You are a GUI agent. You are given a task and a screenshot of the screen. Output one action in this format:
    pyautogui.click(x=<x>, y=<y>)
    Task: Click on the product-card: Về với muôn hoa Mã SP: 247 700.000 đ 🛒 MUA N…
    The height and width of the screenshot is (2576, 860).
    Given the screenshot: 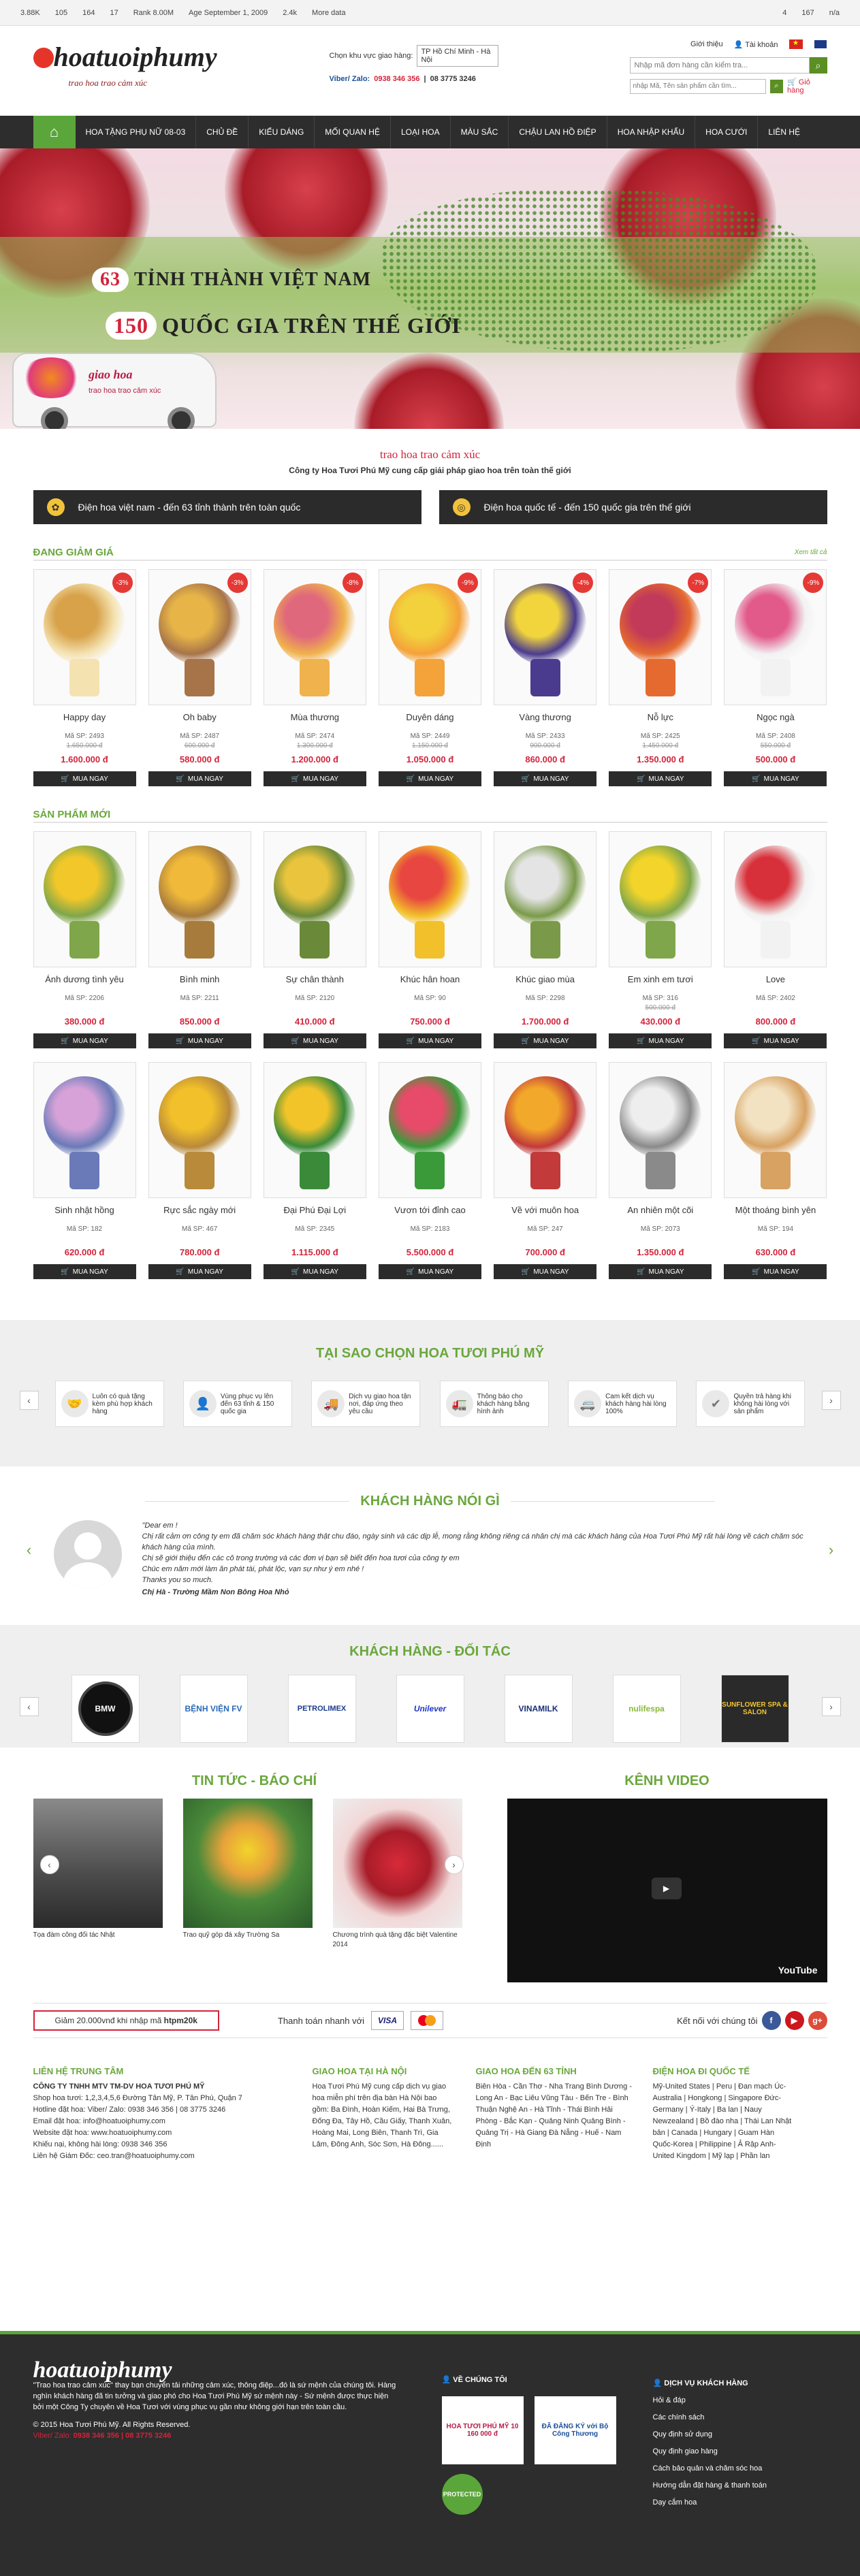 What is the action you would take?
    pyautogui.click(x=545, y=1171)
    